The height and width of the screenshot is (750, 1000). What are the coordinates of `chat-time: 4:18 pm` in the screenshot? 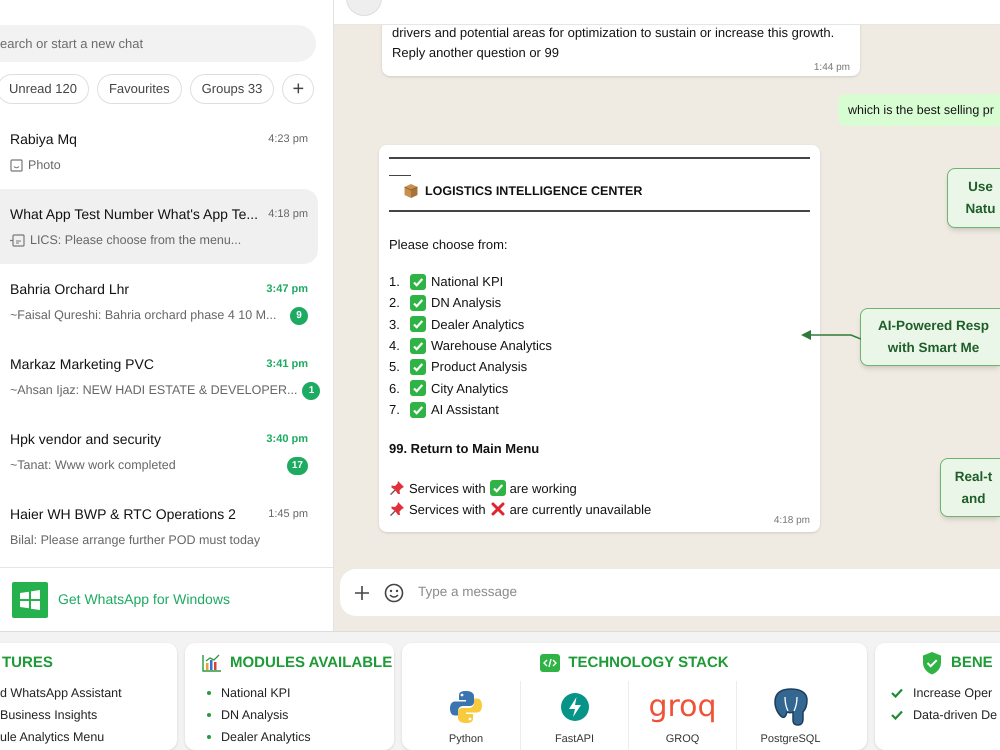 It's located at (288, 214).